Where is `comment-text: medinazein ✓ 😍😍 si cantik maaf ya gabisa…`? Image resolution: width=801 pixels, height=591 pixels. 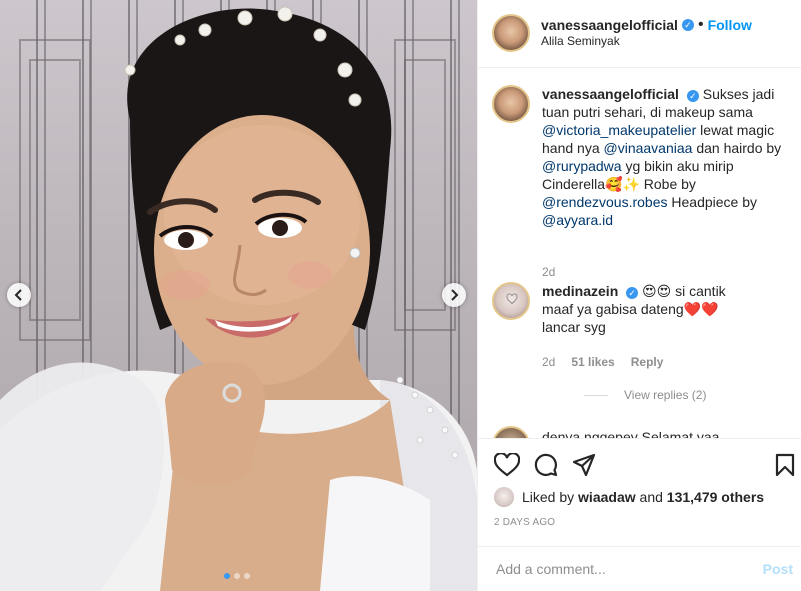
comment-text: medinazein ✓ 😍😍 si cantik maaf ya gabisa… is located at coordinates (647, 309).